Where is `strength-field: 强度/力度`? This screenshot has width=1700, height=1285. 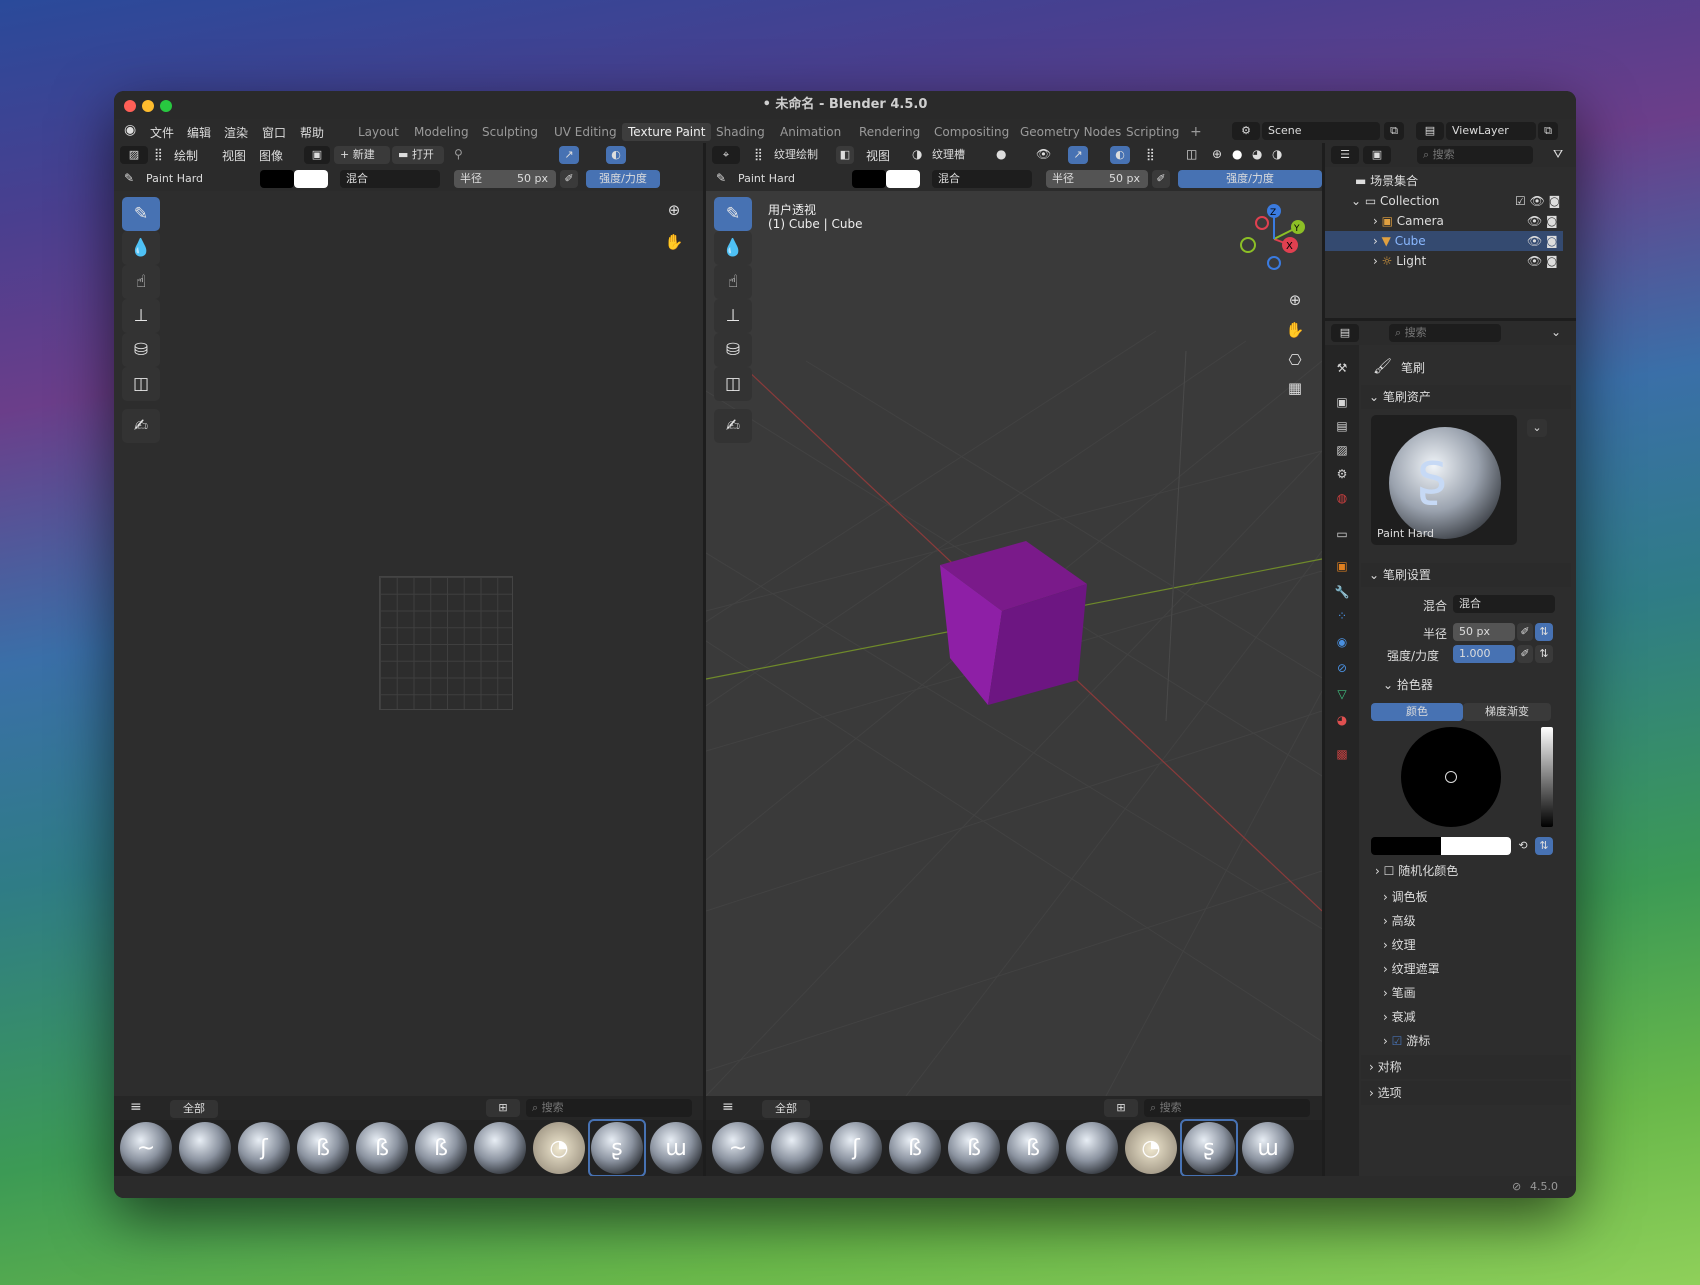 strength-field: 强度/力度 is located at coordinates (623, 179).